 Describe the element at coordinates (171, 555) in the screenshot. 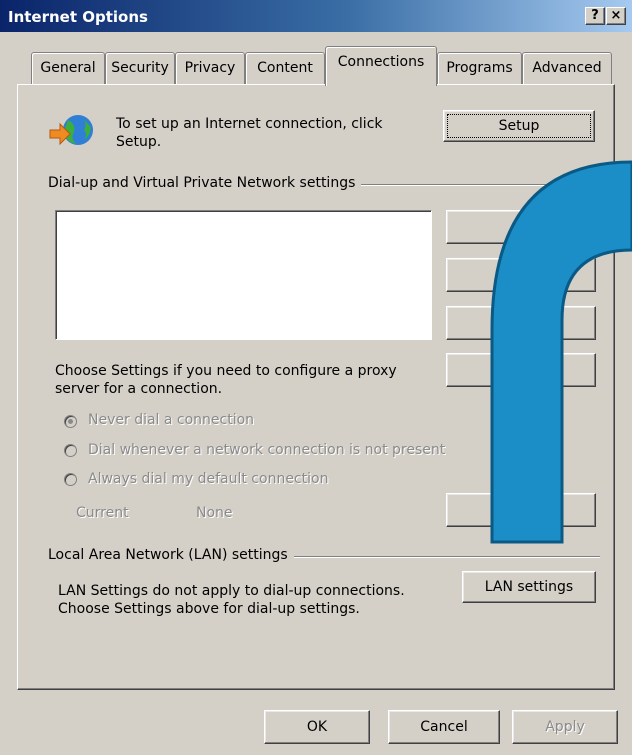

I see `lan-heading: Local Area Network (LAN) settings` at that location.